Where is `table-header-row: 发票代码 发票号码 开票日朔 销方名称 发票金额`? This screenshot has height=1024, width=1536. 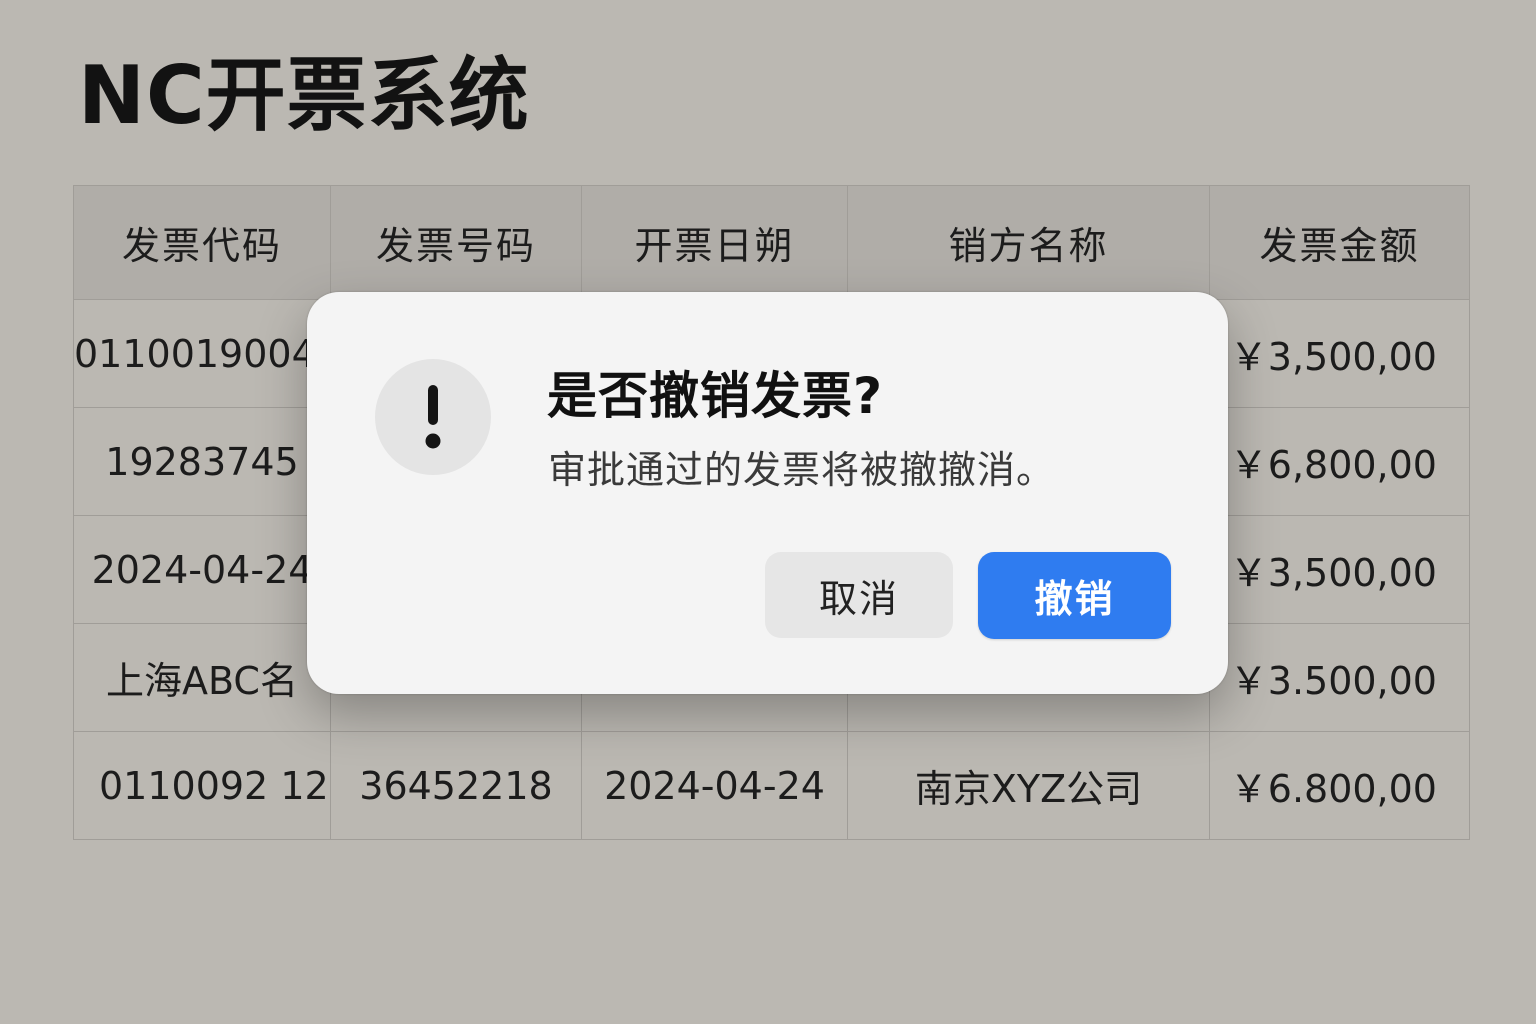 table-header-row: 发票代码 发票号码 开票日朔 销方名称 发票金额 is located at coordinates (771, 242).